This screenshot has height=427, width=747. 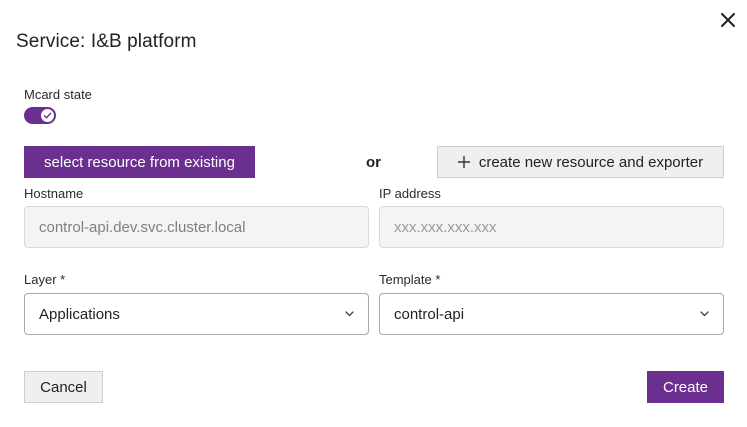 What do you see at coordinates (45, 279) in the screenshot?
I see `layer-label: Layer *` at bounding box center [45, 279].